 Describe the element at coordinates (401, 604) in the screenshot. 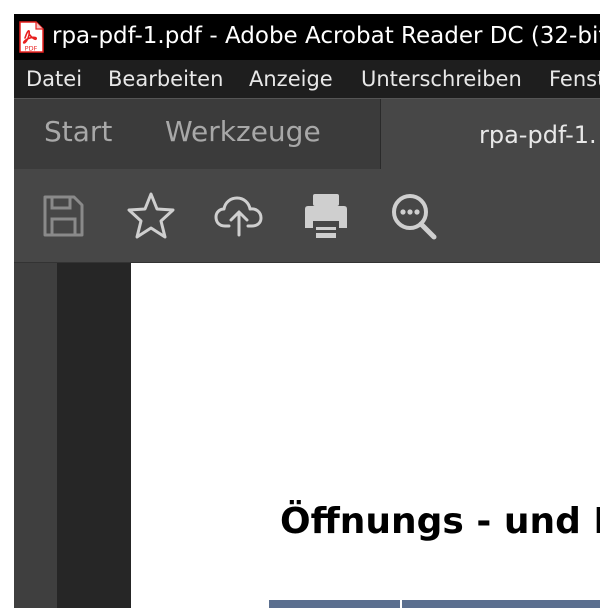

I see `table-column-divider` at that location.